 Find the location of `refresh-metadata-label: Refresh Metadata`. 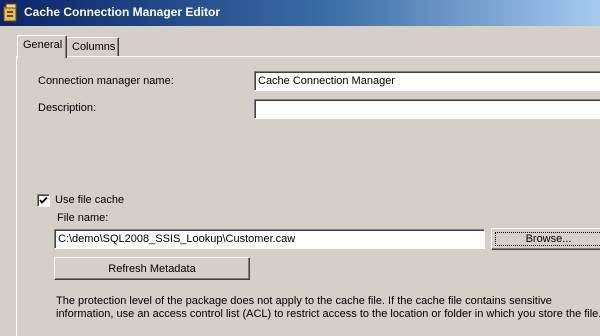

refresh-metadata-label: Refresh Metadata is located at coordinates (152, 269).